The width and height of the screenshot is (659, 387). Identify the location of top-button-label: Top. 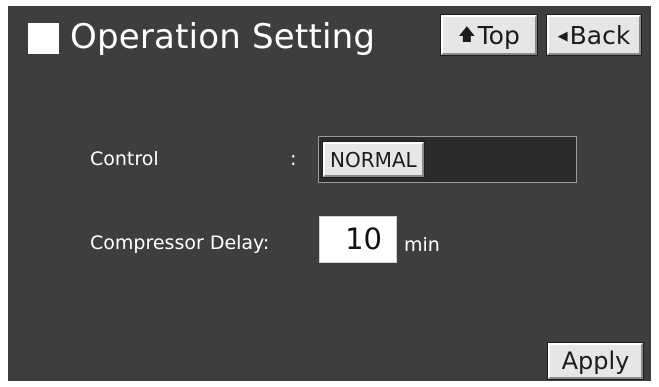
(498, 35).